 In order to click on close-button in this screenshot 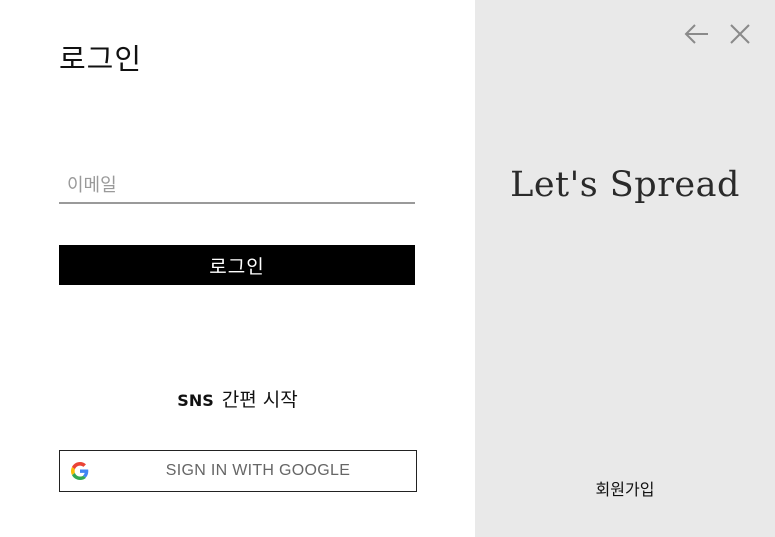, I will do `click(740, 34)`.